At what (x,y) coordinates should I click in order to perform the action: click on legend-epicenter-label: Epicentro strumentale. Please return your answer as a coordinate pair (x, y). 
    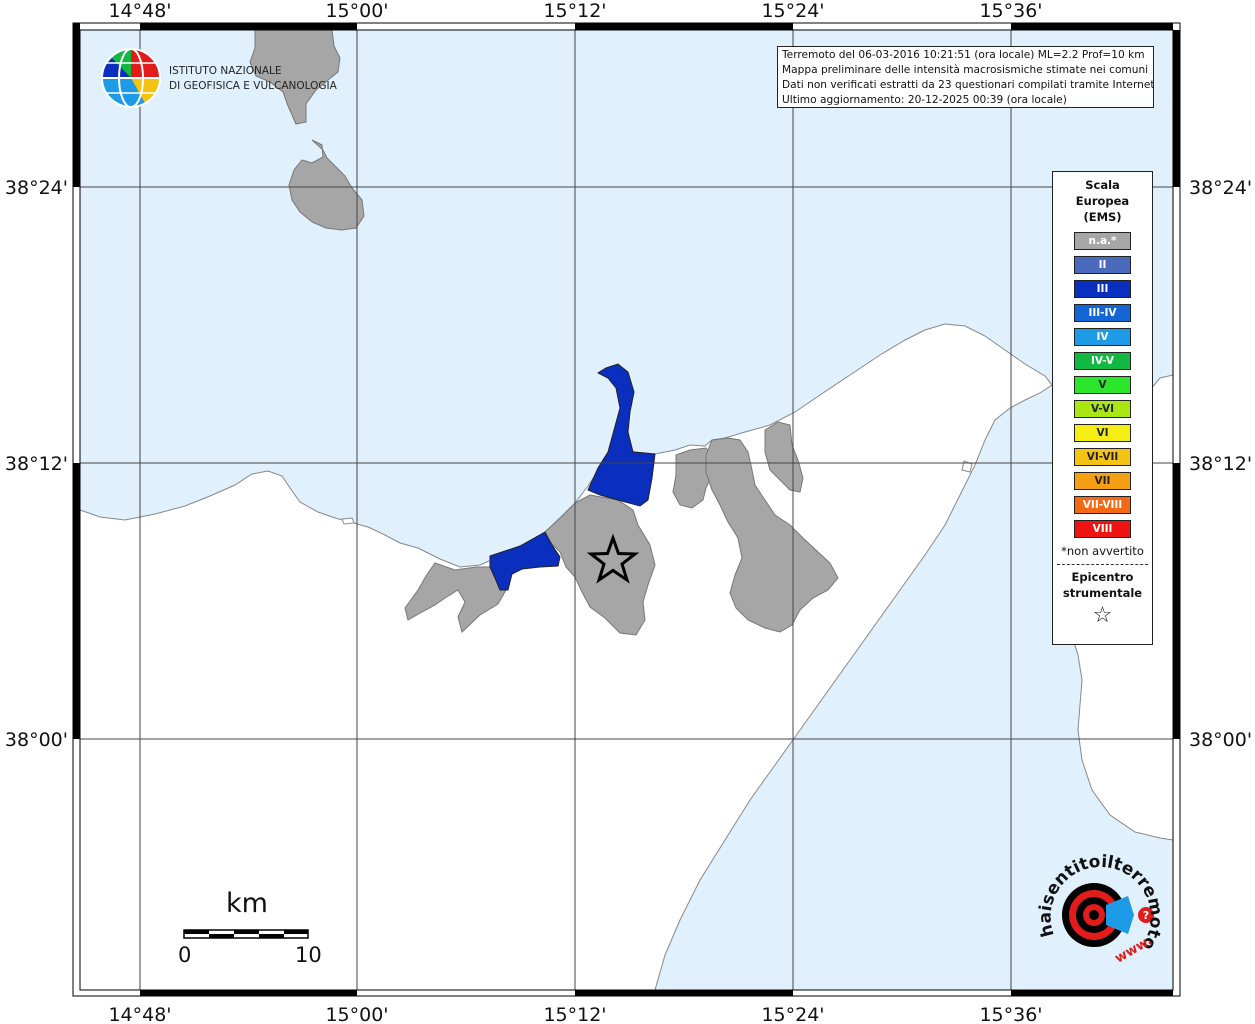
    Looking at the image, I should click on (1102, 585).